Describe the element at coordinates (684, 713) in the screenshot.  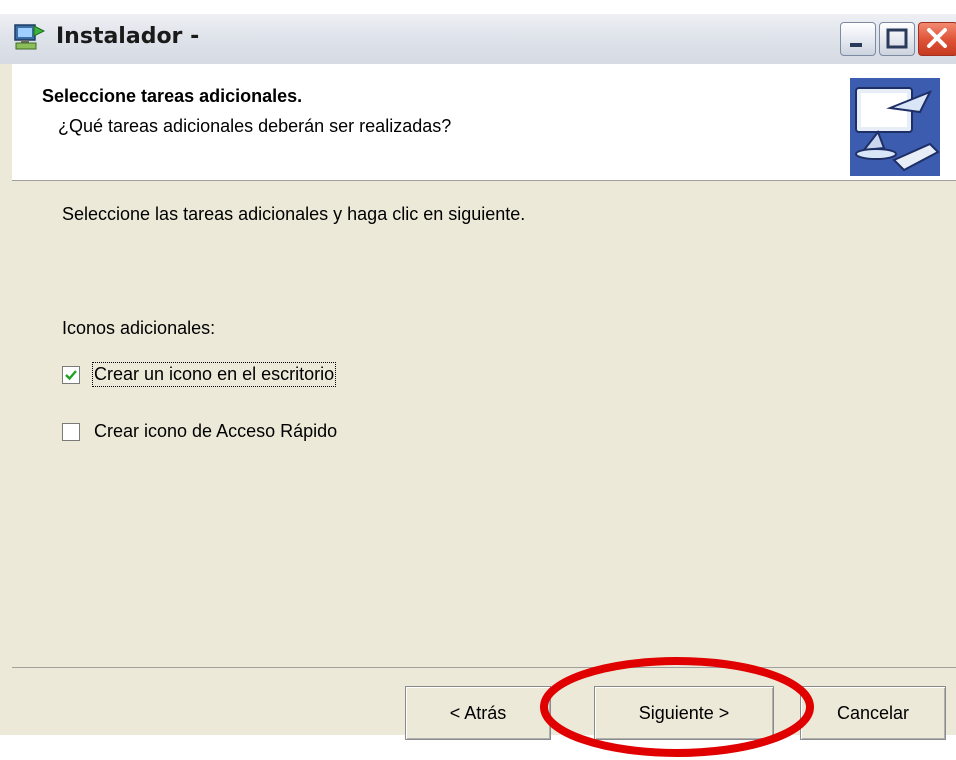
I see `next-button: Siguiente >` at that location.